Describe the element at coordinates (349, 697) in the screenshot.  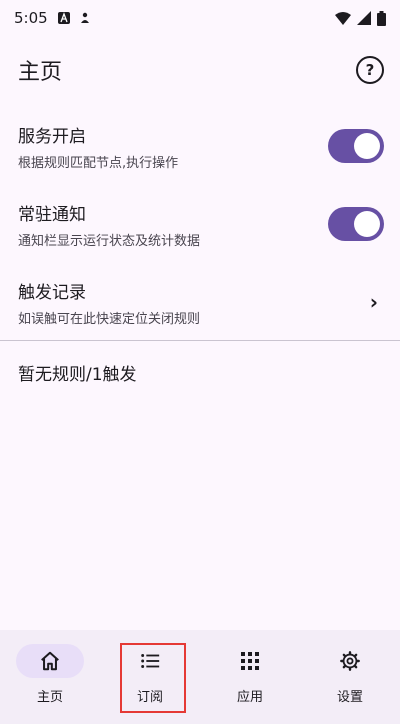
I see `nav-label-settings: 设置` at that location.